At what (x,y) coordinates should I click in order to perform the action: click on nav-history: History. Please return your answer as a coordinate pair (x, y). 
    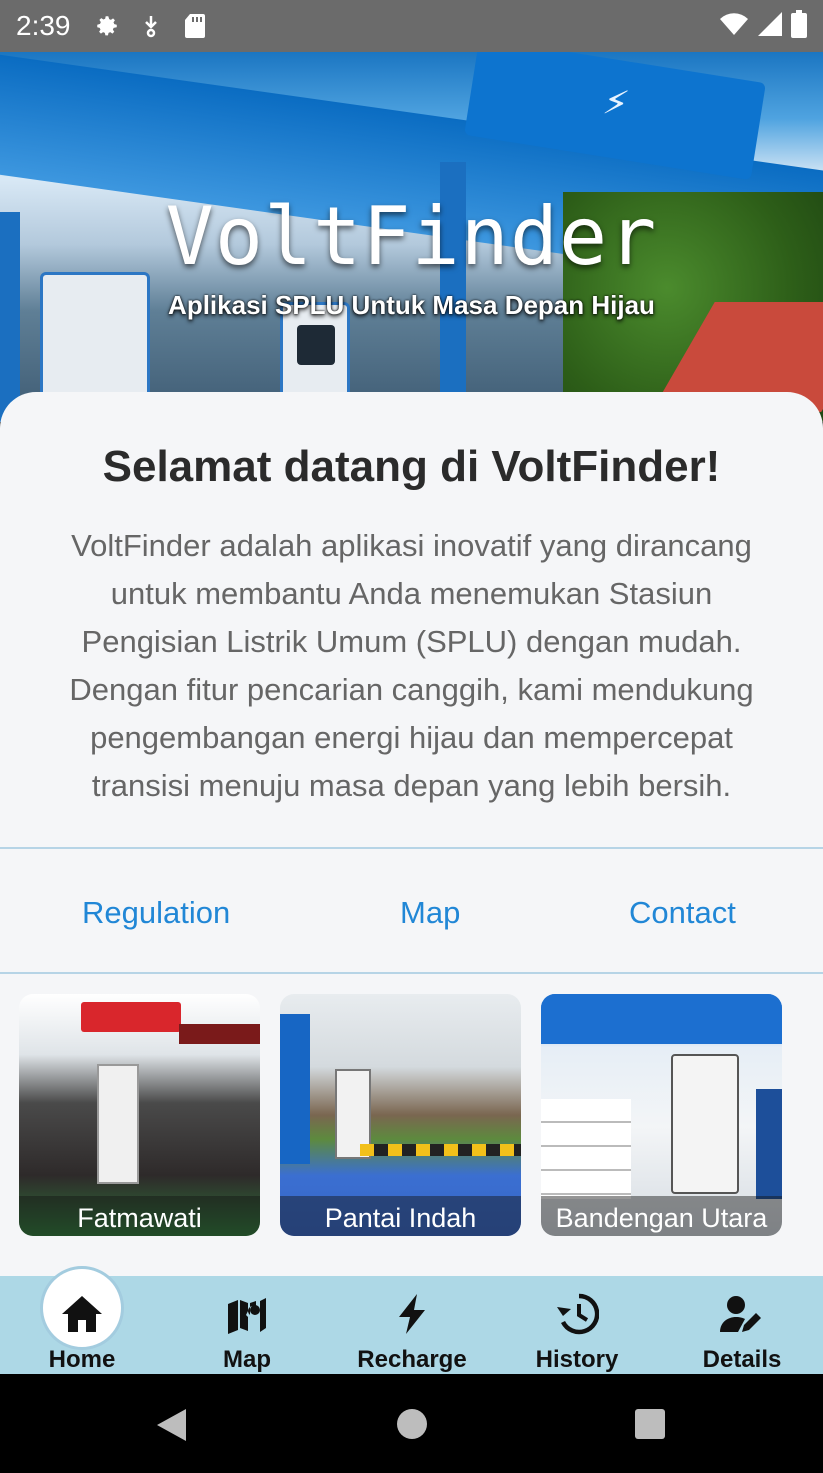
    Looking at the image, I should click on (577, 1325).